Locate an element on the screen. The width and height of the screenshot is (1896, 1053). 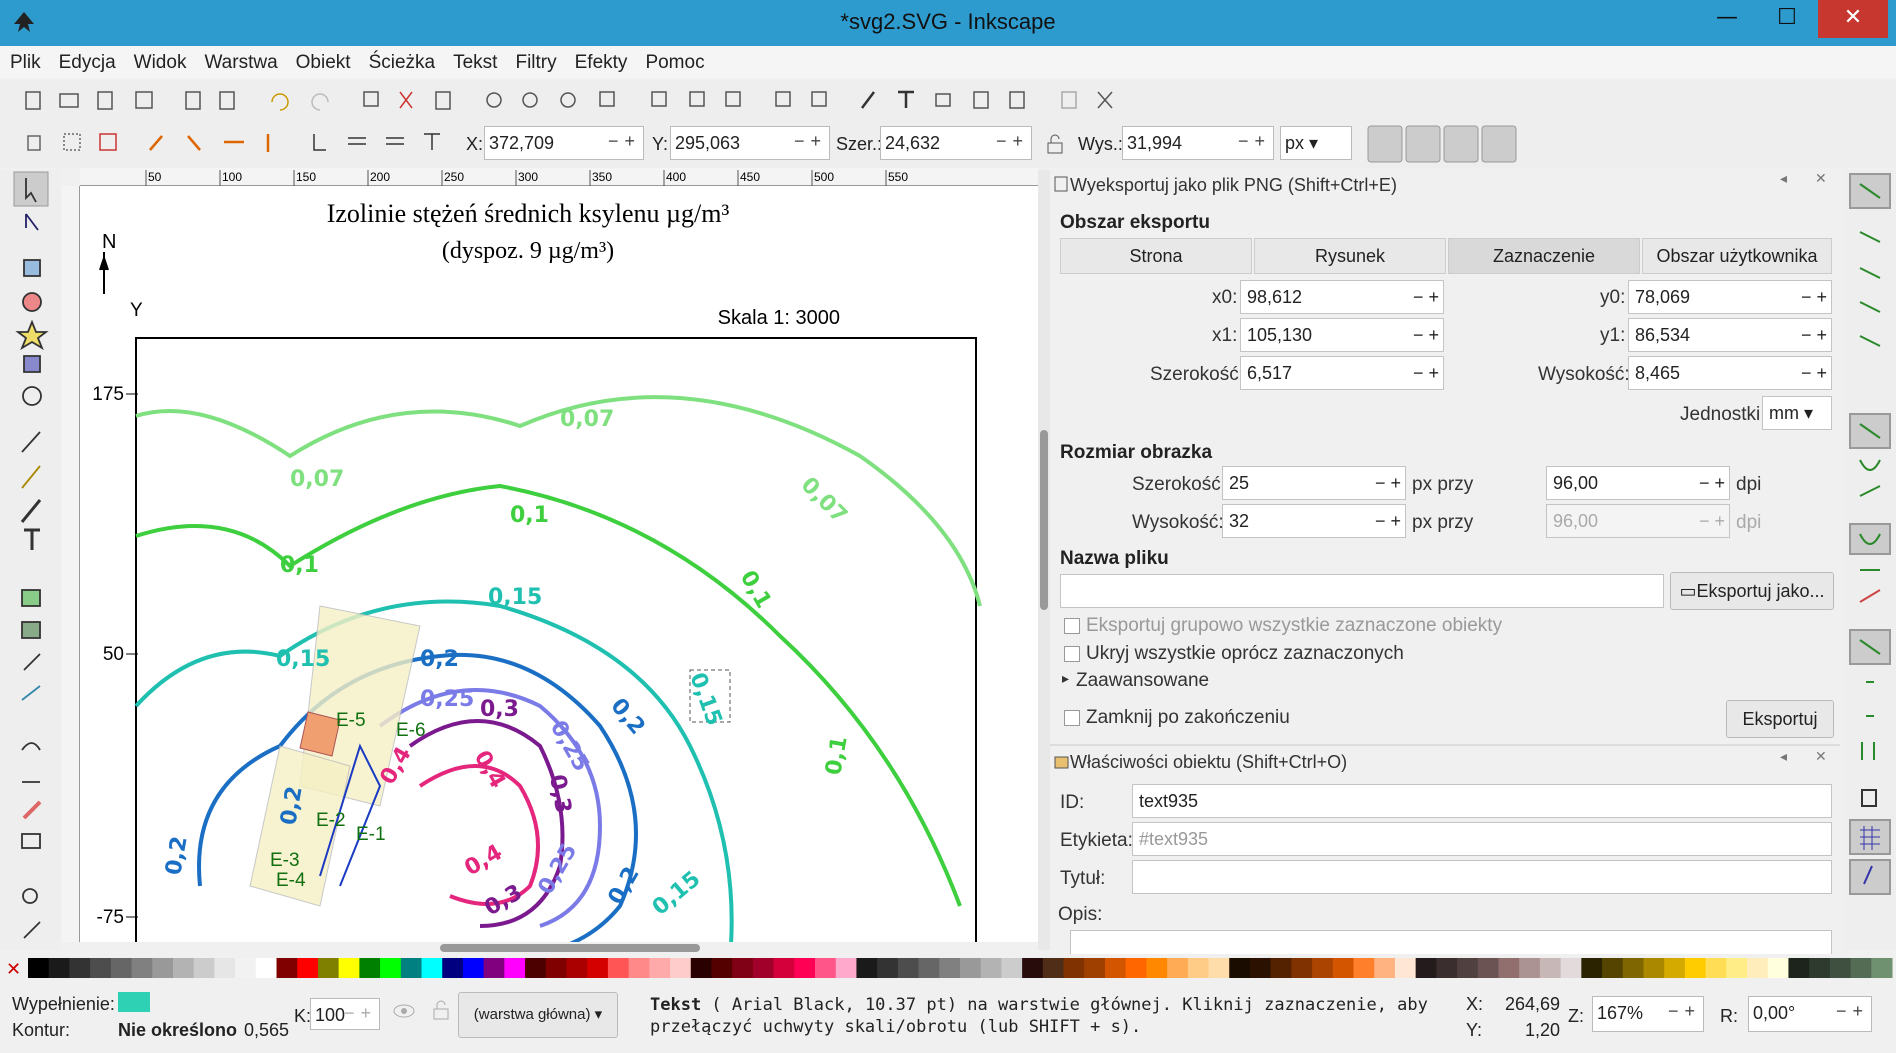
x-input: 372,709 −+ is located at coordinates (564, 143).